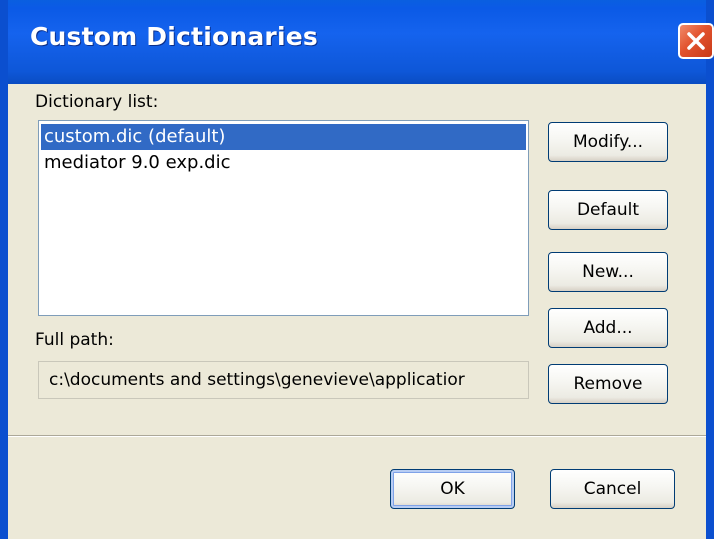  What do you see at coordinates (74, 340) in the screenshot?
I see `full-path-label: Full path:` at bounding box center [74, 340].